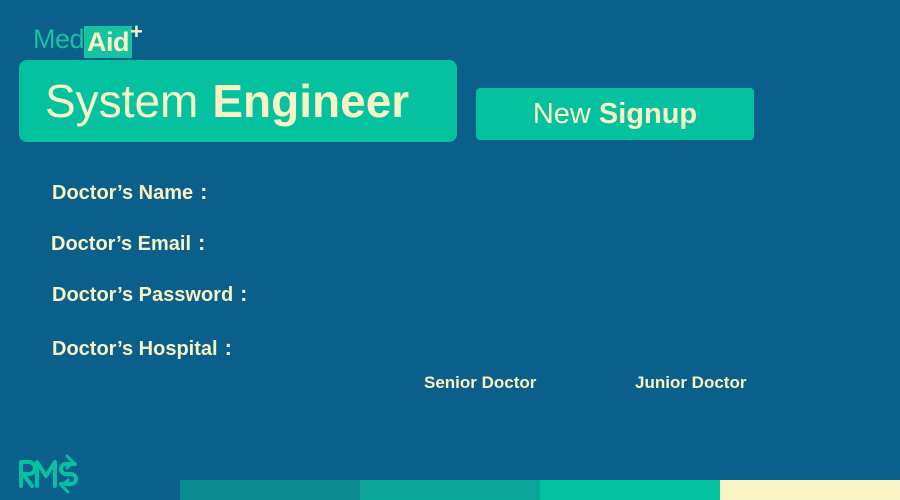  I want to click on page-title: System Engineer, so click(238, 101).